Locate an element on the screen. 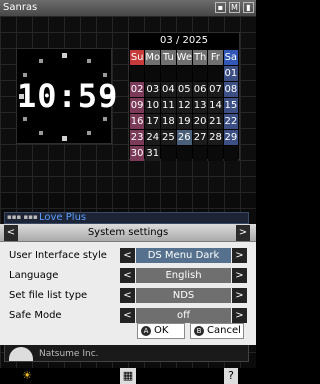 The width and height of the screenshot is (320, 384). b-button-icon: B is located at coordinates (199, 331).